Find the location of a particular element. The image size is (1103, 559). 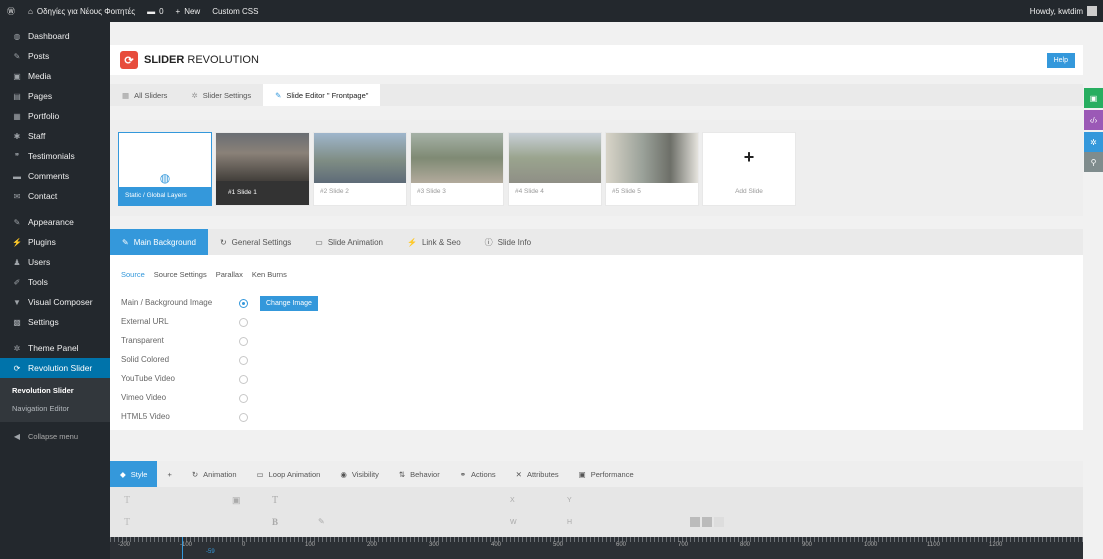

sidebar-item-revolution-slider: ⟳ Revolution Slider is located at coordinates (55, 368).